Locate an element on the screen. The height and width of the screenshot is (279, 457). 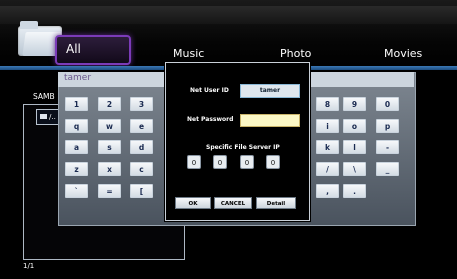
detail-button: Detail is located at coordinates (276, 203).